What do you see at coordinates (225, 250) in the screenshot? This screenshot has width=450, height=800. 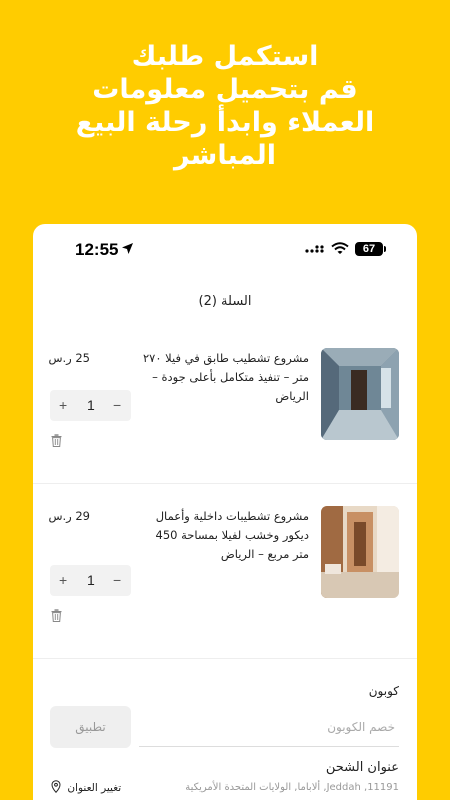 I see `status-bar: 12:55 67` at bounding box center [225, 250].